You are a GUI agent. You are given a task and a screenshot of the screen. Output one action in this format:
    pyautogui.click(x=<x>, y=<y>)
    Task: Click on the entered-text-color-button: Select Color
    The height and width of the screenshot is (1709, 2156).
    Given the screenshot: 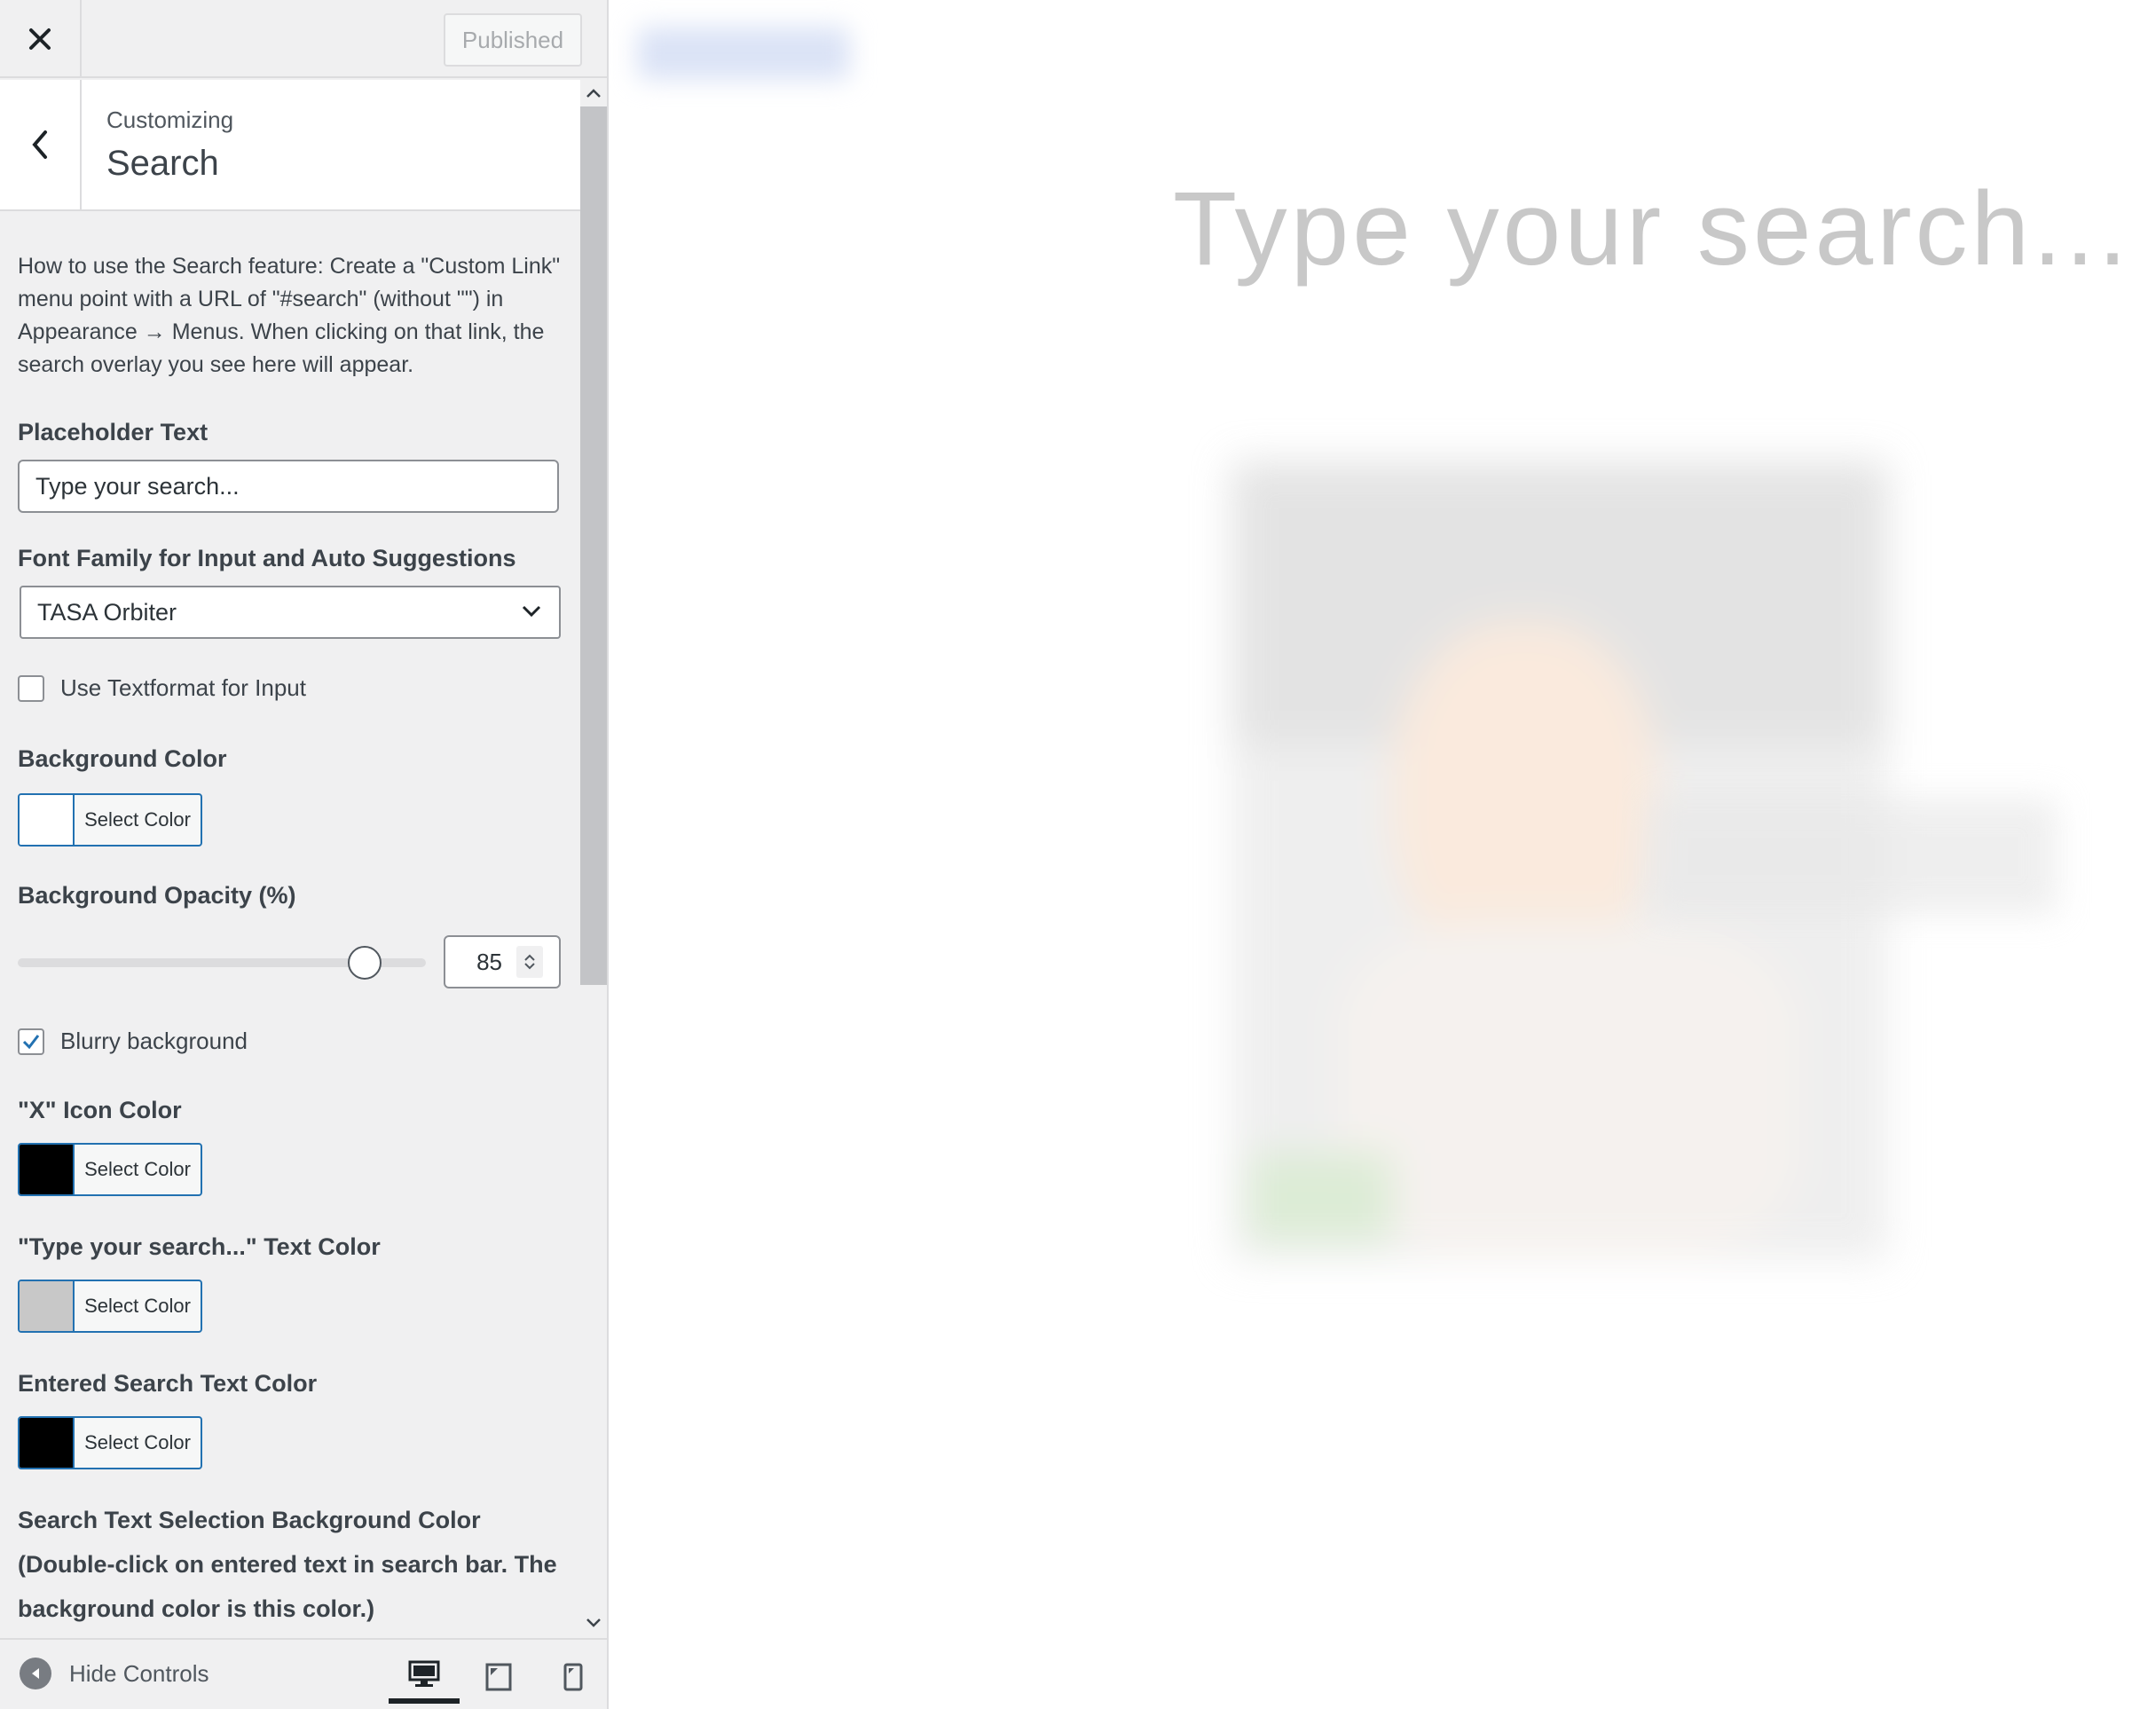 What is the action you would take?
    pyautogui.click(x=110, y=1442)
    